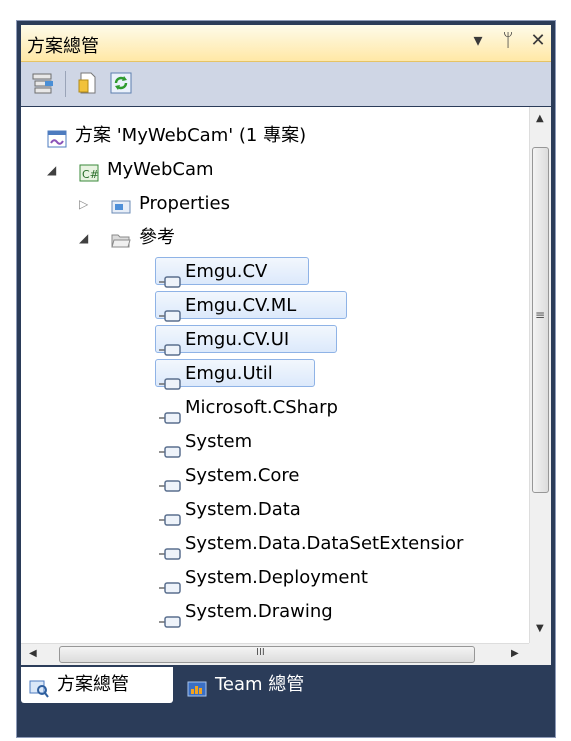 Image resolution: width=571 pixels, height=741 pixels. I want to click on reference-label: System.Core, so click(242, 475).